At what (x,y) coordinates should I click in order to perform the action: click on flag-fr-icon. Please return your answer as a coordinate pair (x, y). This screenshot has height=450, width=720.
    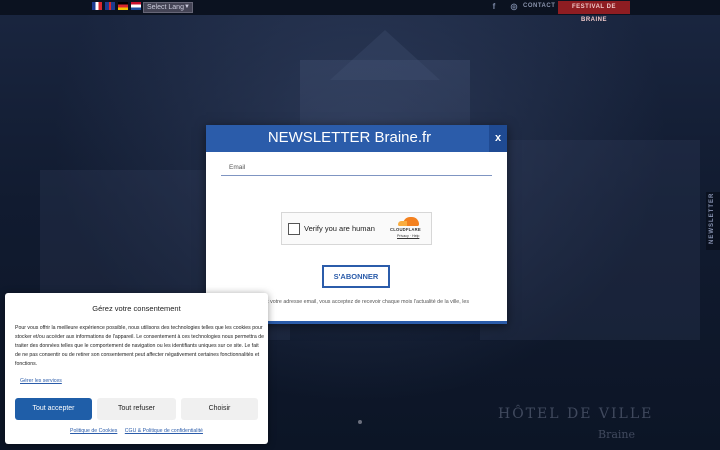
    Looking at the image, I should click on (97, 6).